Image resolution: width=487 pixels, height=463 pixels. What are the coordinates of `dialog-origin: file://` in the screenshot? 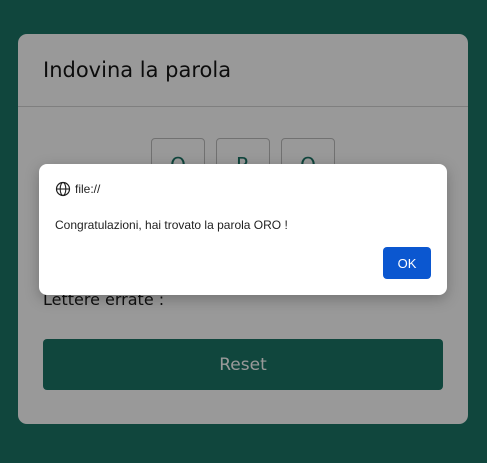 It's located at (77, 189).